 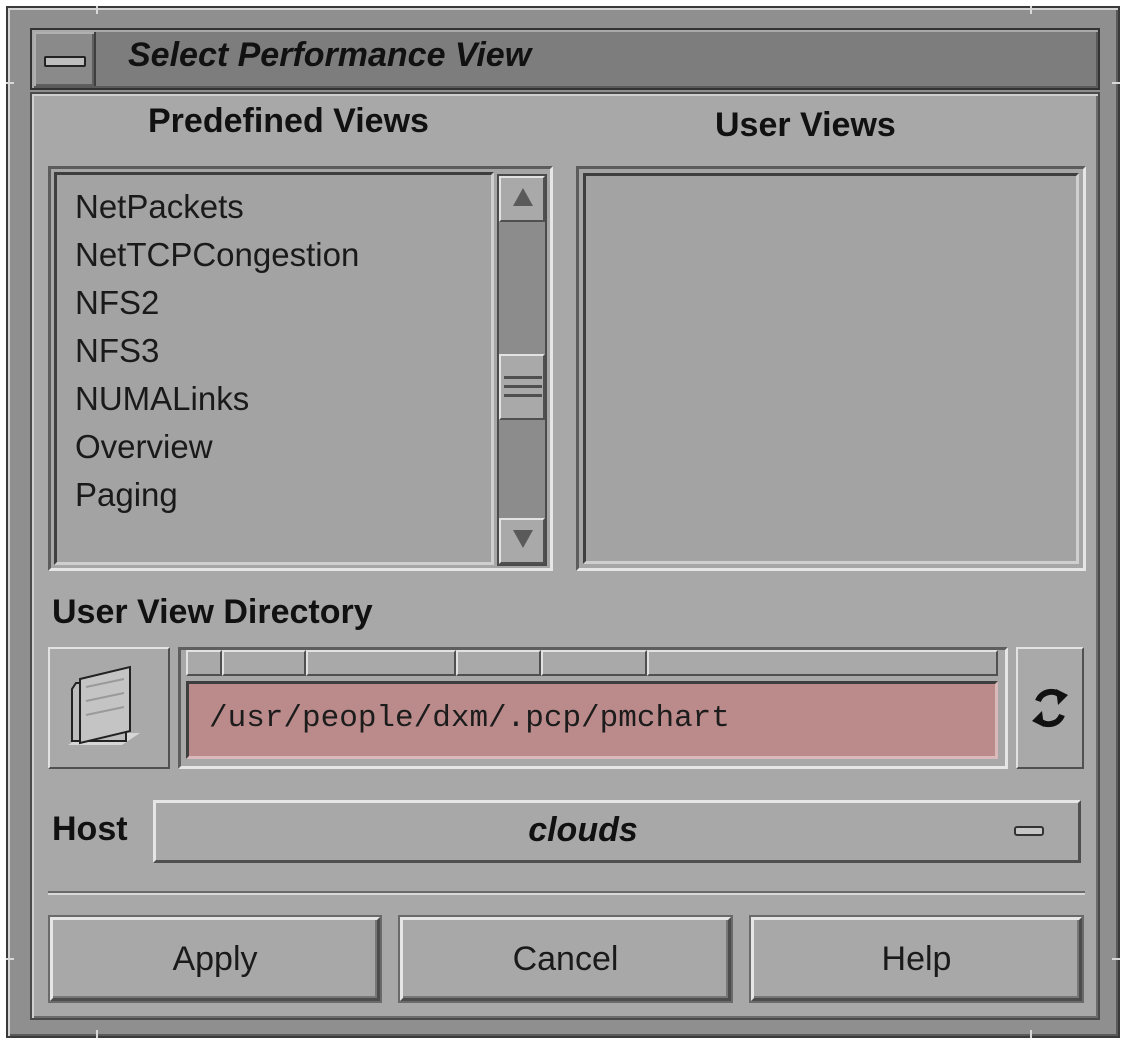 I want to click on window-menu-button, so click(x=65, y=59).